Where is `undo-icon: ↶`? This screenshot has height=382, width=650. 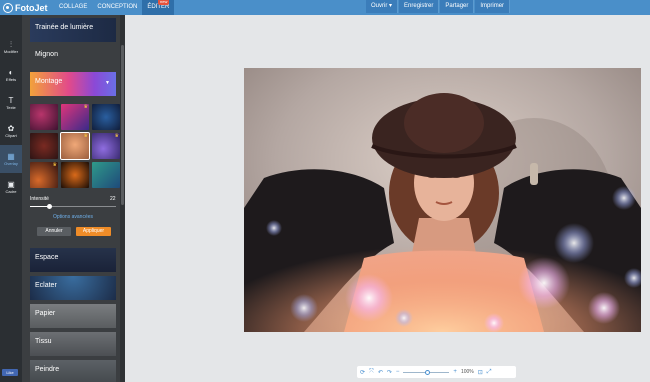
undo-icon: ↶ is located at coordinates (380, 372).